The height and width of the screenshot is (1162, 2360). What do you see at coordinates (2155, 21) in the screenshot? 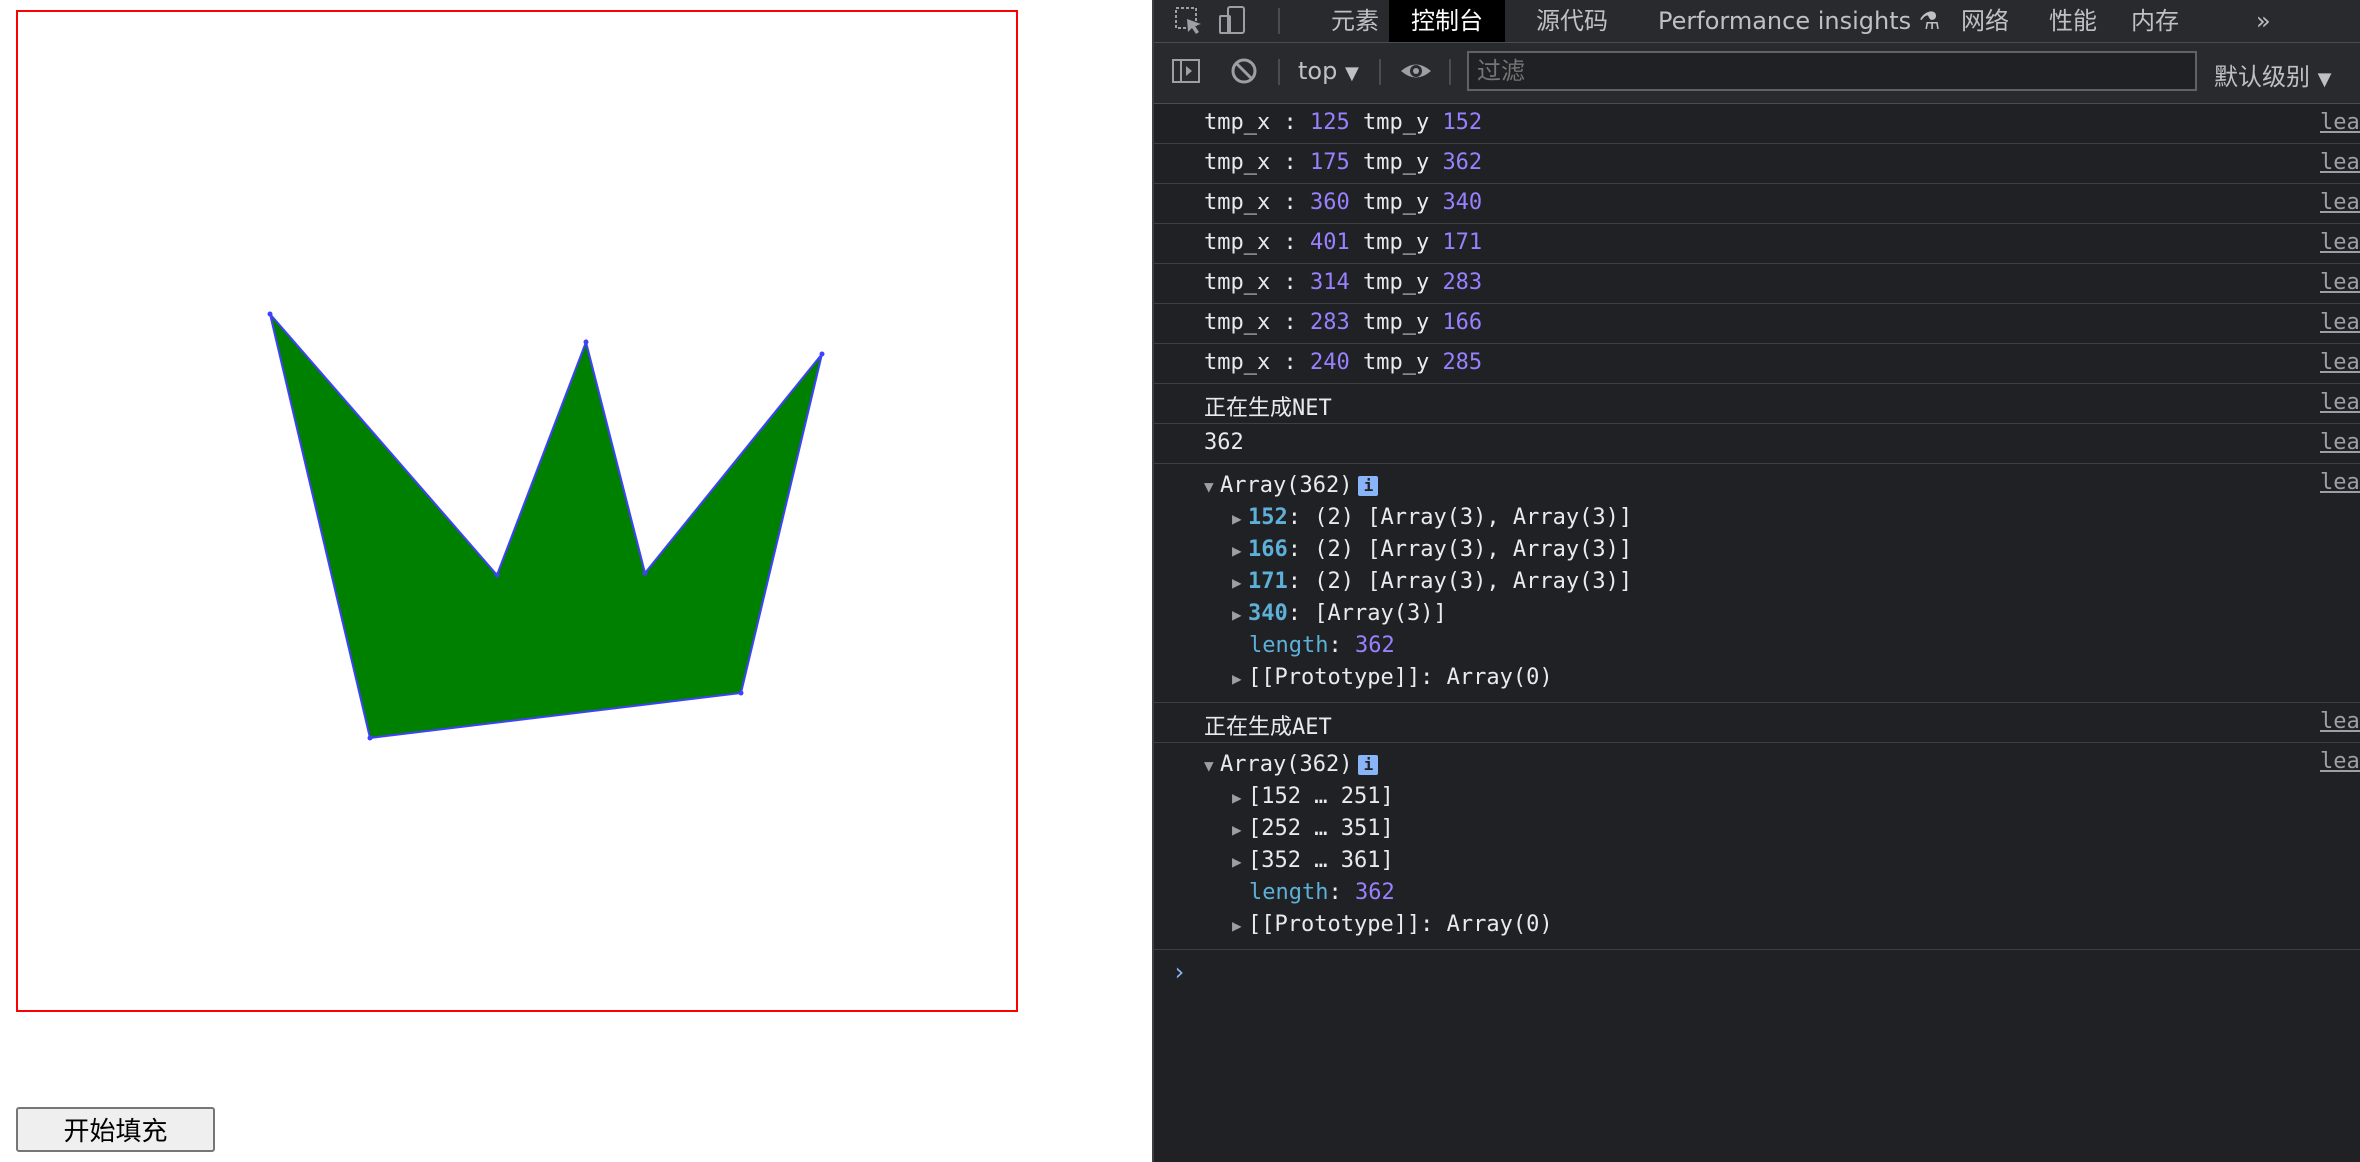
I see `tab-6: 内存` at bounding box center [2155, 21].